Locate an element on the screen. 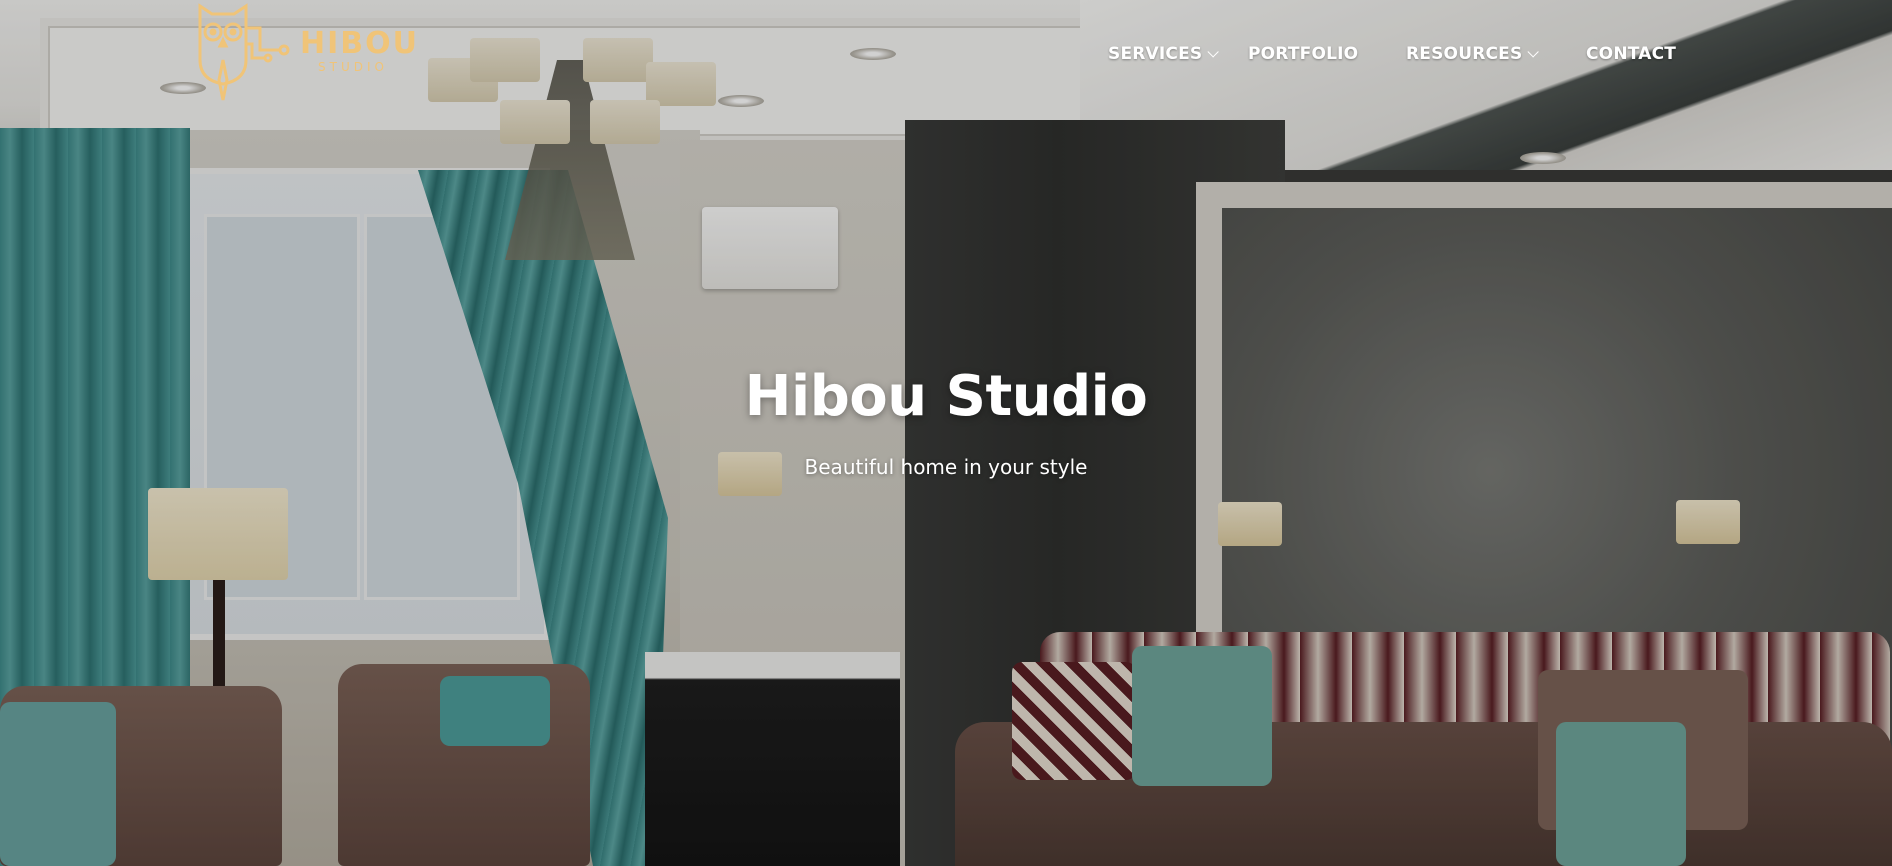 Image resolution: width=1892 pixels, height=866 pixels. nav-contact-label: CONTACT is located at coordinates (1631, 54).